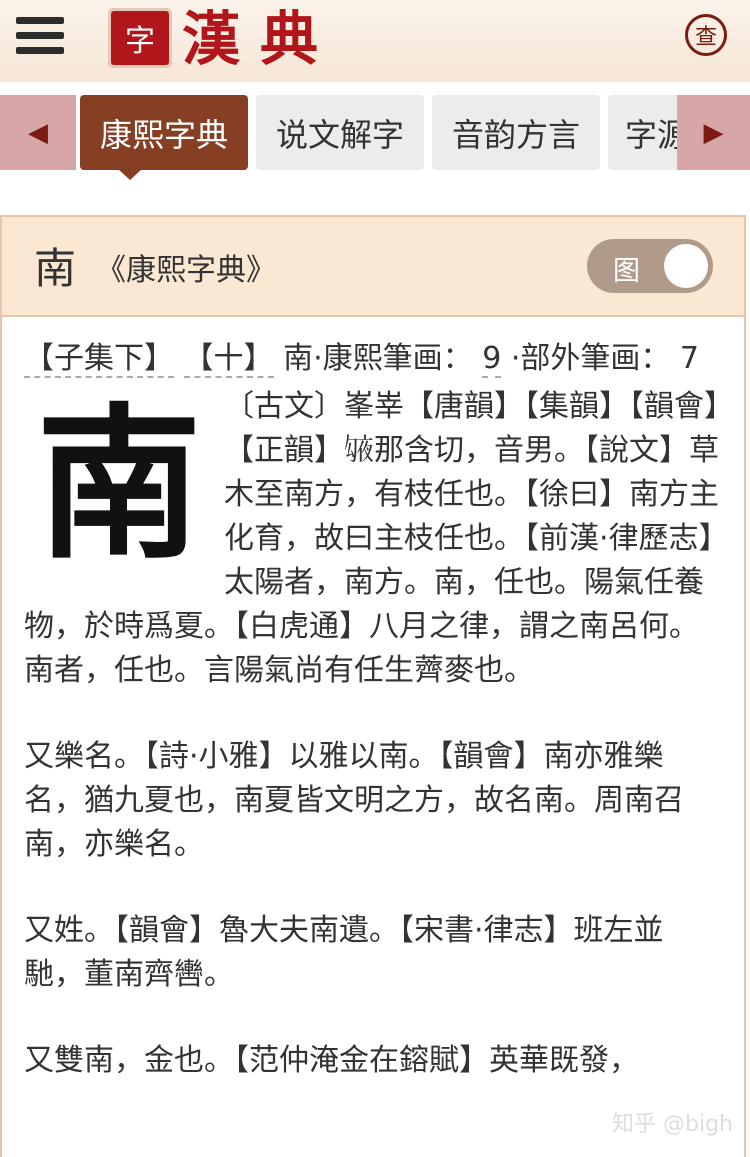 The width and height of the screenshot is (750, 1157). Describe the element at coordinates (186, 270) in the screenshot. I see `entry-source-title: 《康熙字典》` at that location.